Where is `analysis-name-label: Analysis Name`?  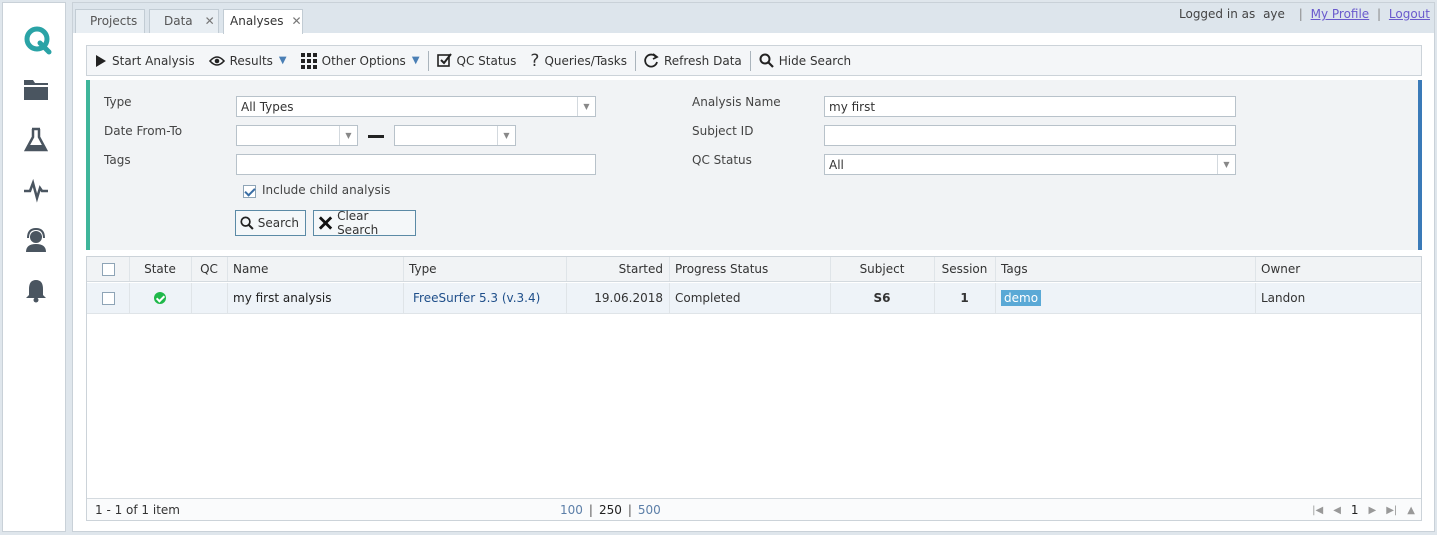 analysis-name-label: Analysis Name is located at coordinates (736, 102).